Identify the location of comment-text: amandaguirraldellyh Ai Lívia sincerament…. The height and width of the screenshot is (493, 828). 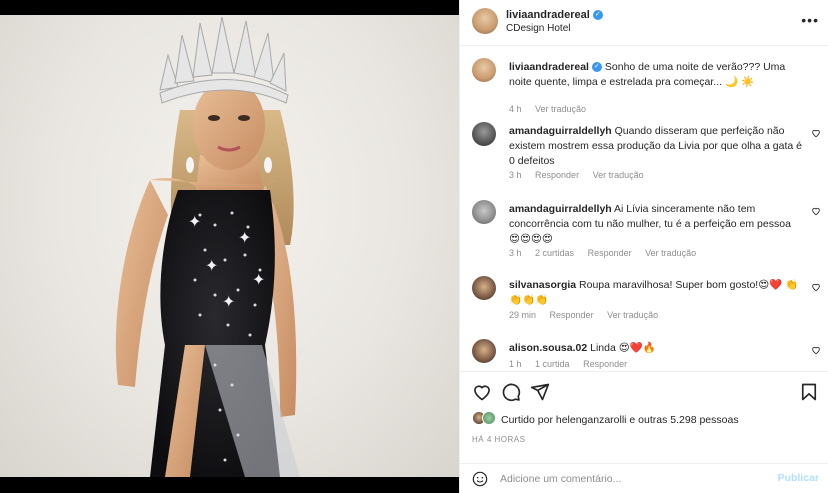
(656, 224).